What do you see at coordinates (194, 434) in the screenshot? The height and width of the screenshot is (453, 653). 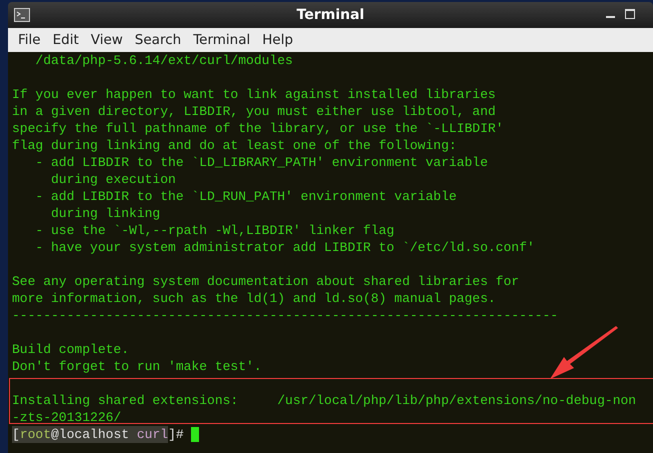 I see `text-cursor` at bounding box center [194, 434].